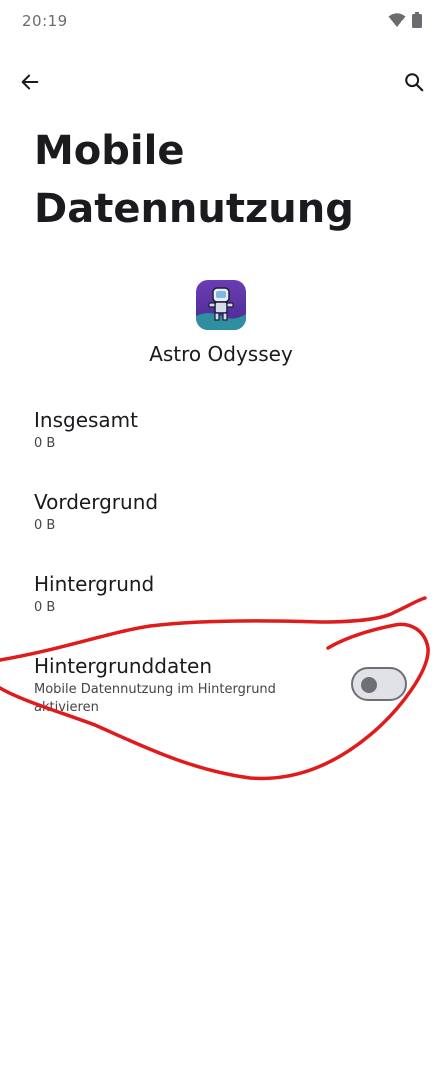  I want to click on pref-title: Hintergrunddaten, so click(123, 666).